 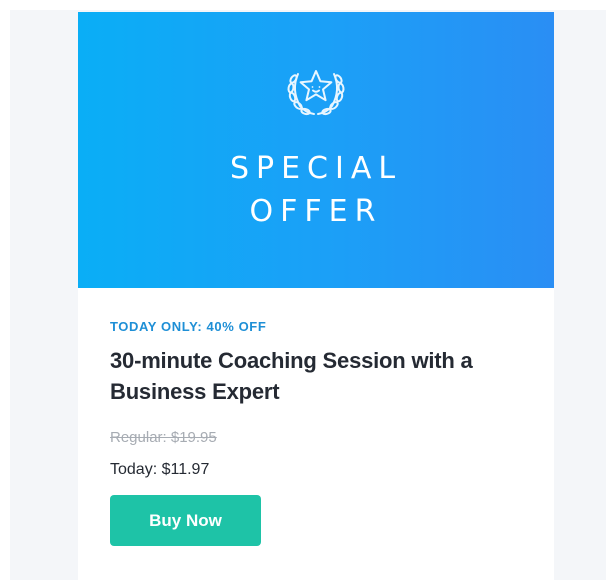 What do you see at coordinates (160, 469) in the screenshot?
I see `today-price: Today: $11.97` at bounding box center [160, 469].